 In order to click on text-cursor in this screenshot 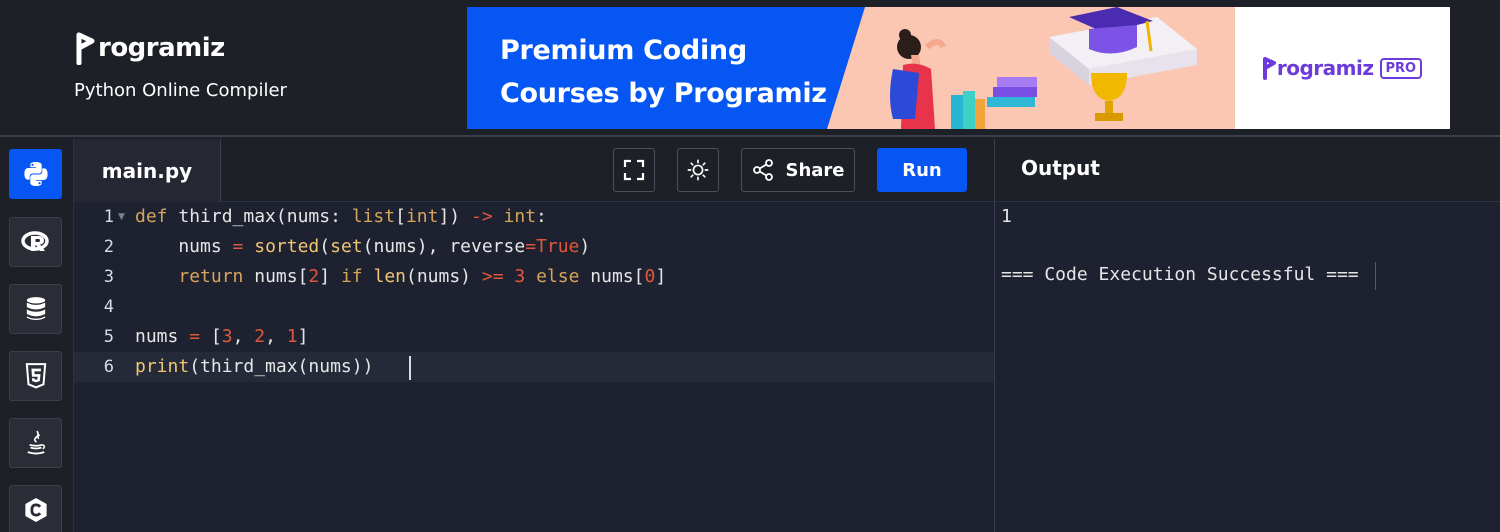, I will do `click(410, 368)`.